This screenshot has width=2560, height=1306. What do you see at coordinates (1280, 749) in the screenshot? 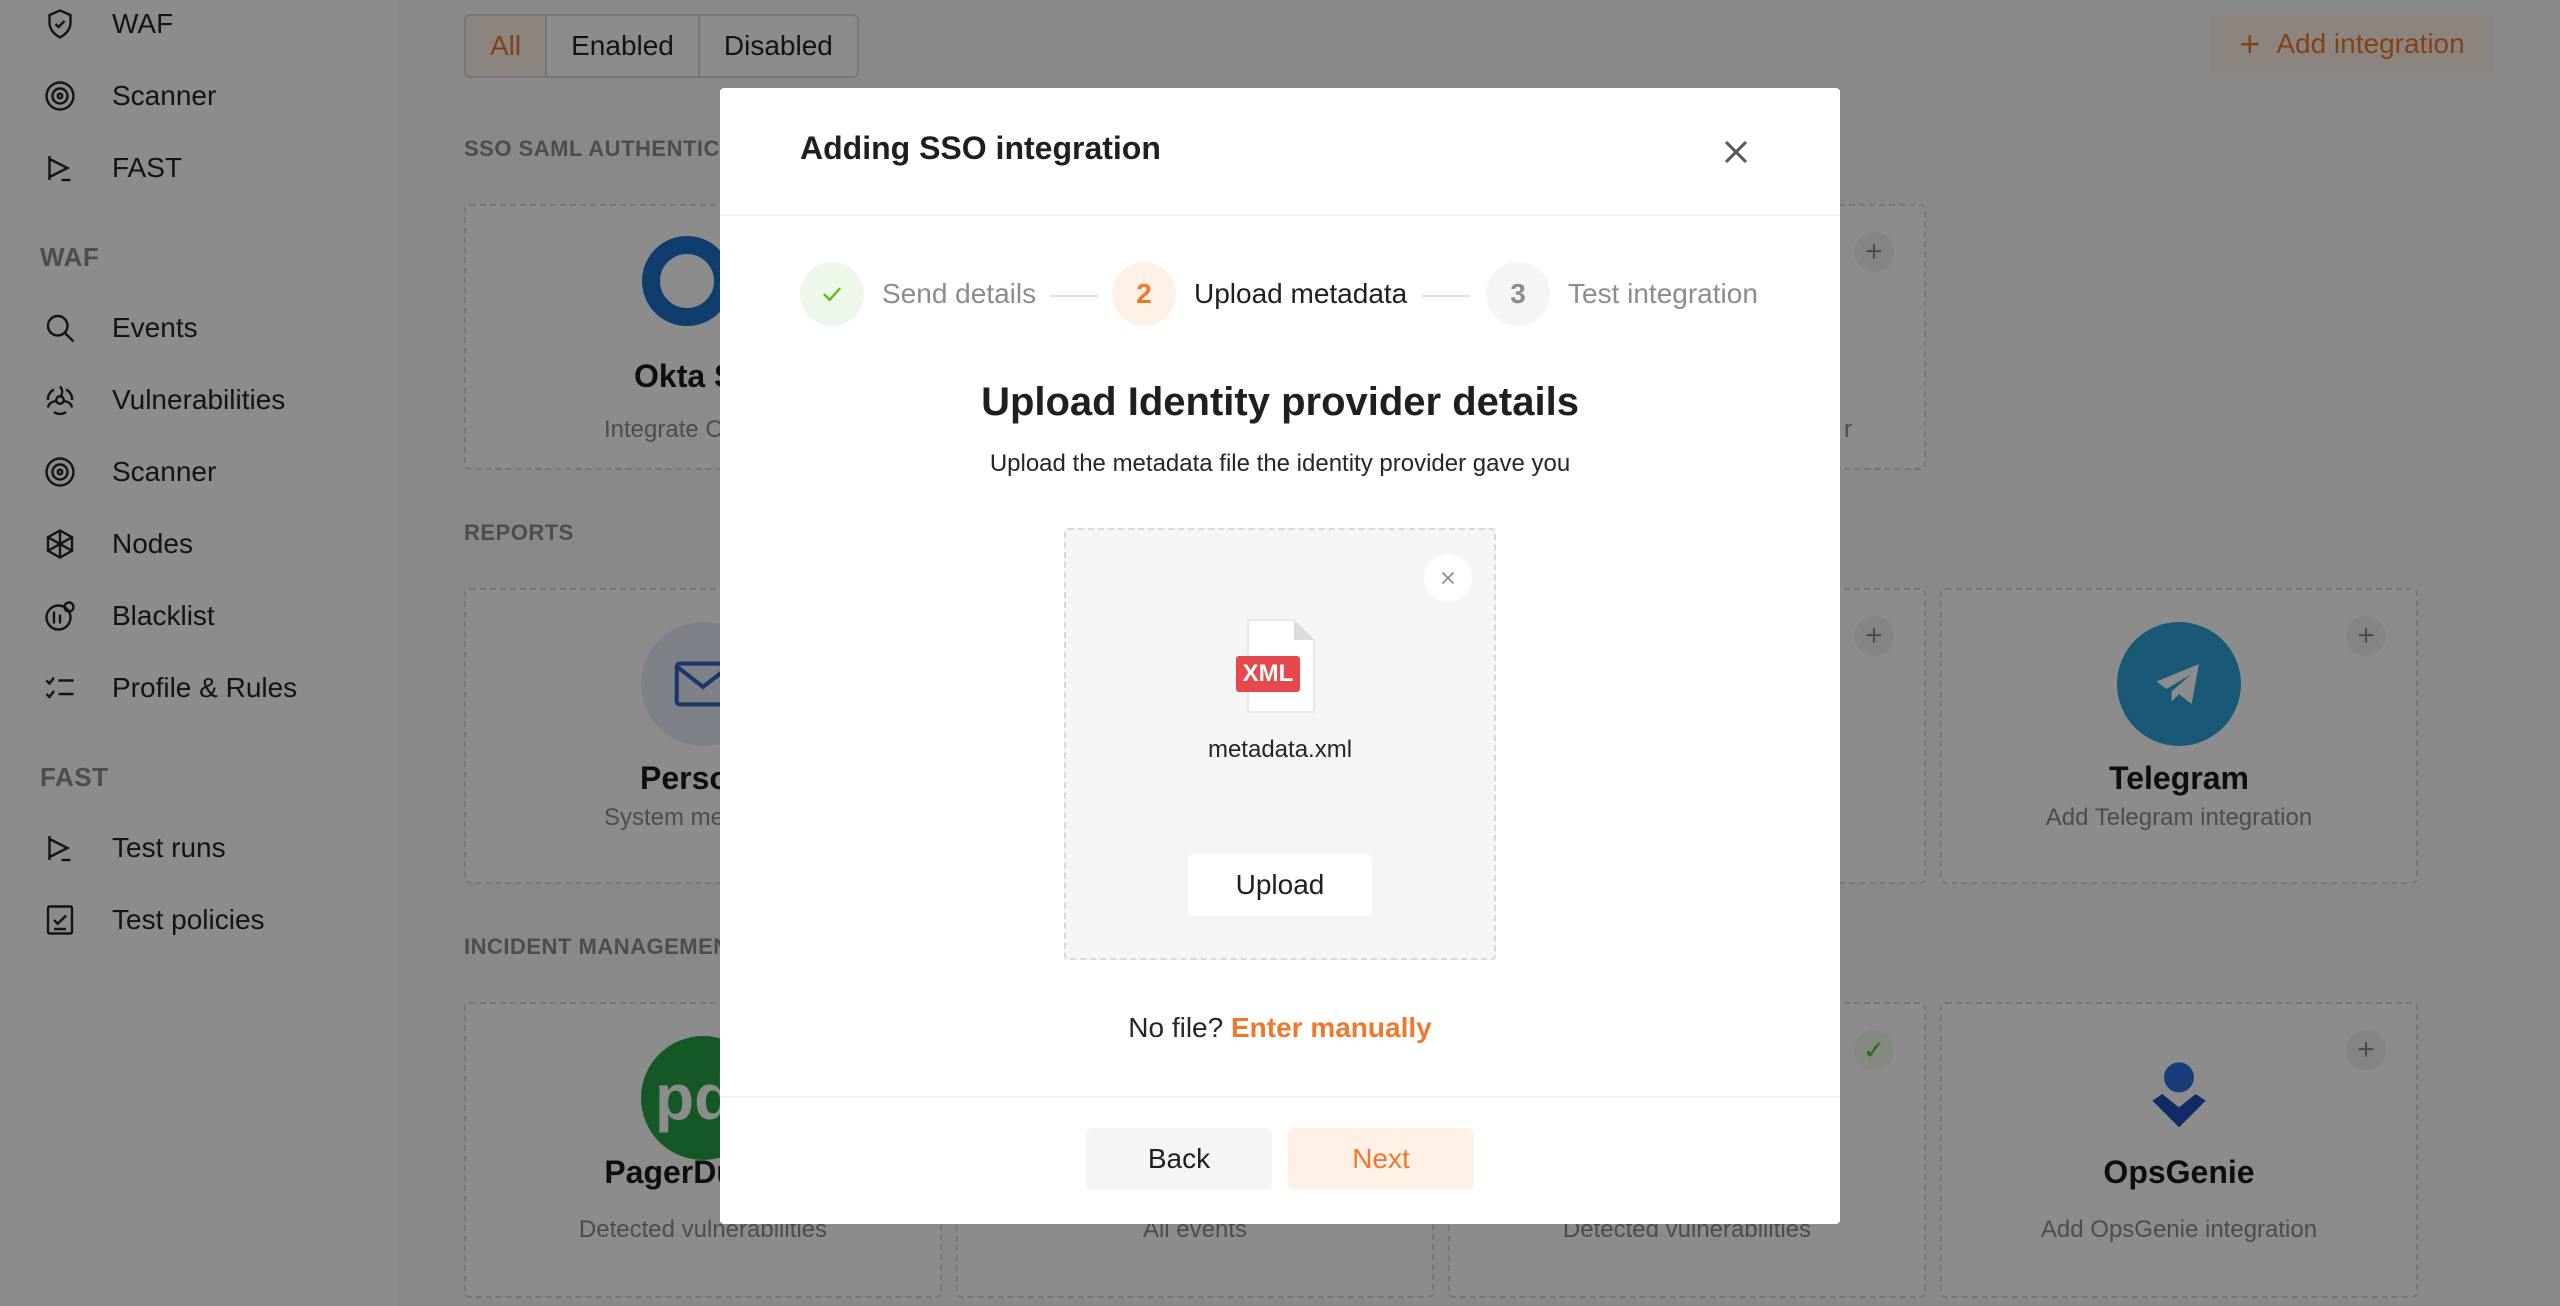
I see `file-name: metadata.xml` at bounding box center [1280, 749].